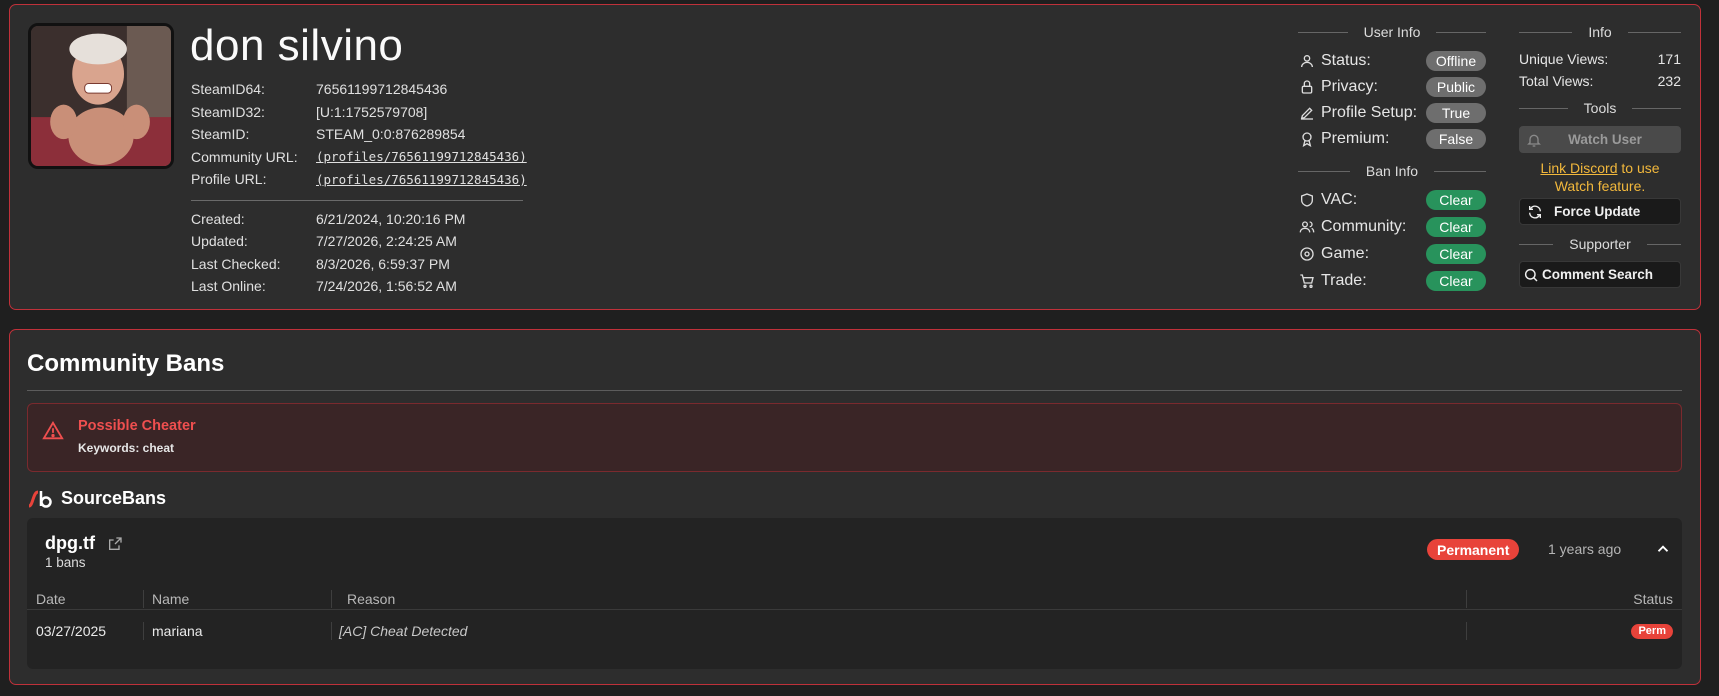 The image size is (1719, 696). Describe the element at coordinates (1456, 281) in the screenshot. I see `trade-badge: Clear` at that location.